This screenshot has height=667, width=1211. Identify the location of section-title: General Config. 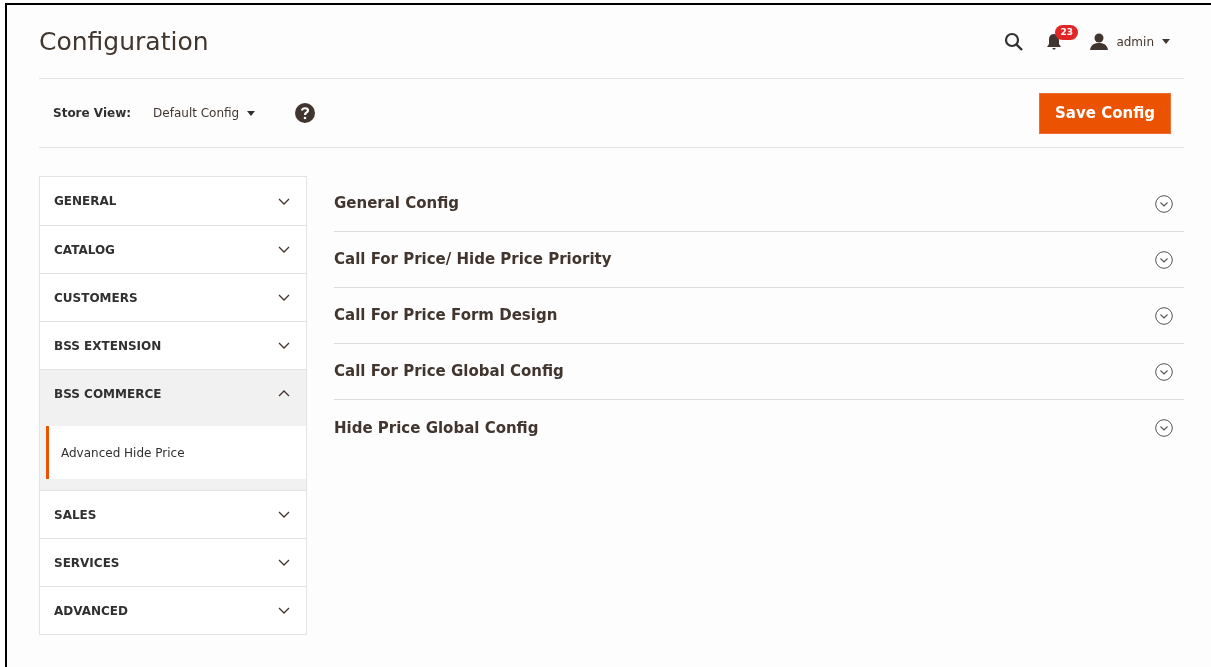
(397, 203).